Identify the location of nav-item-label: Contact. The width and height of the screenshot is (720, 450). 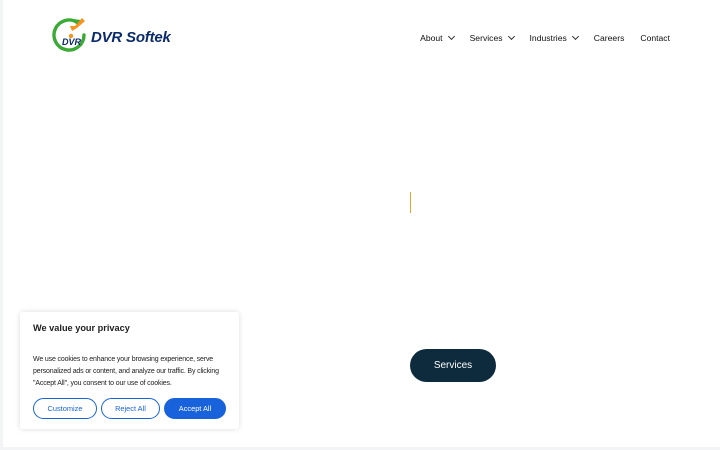
(655, 38).